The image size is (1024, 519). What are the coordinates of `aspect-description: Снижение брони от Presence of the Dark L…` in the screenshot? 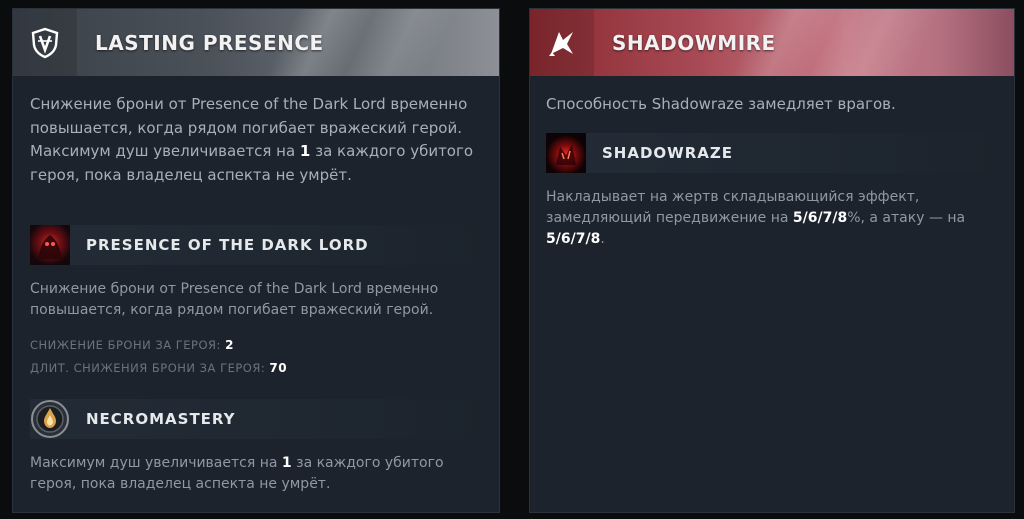 It's located at (252, 139).